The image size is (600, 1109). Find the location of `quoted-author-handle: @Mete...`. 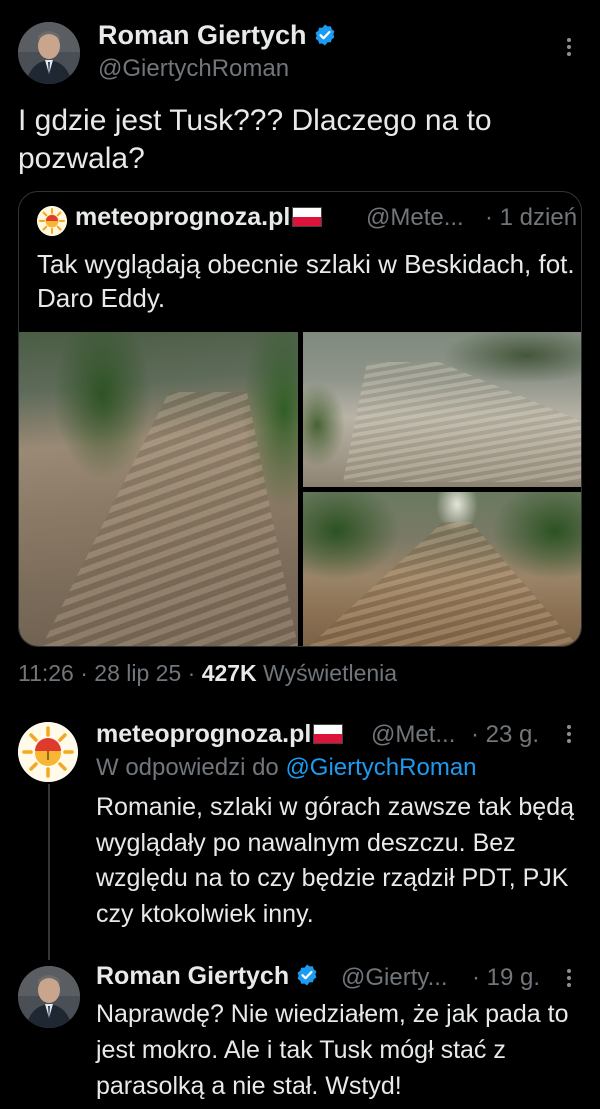

quoted-author-handle: @Mete... is located at coordinates (415, 218).